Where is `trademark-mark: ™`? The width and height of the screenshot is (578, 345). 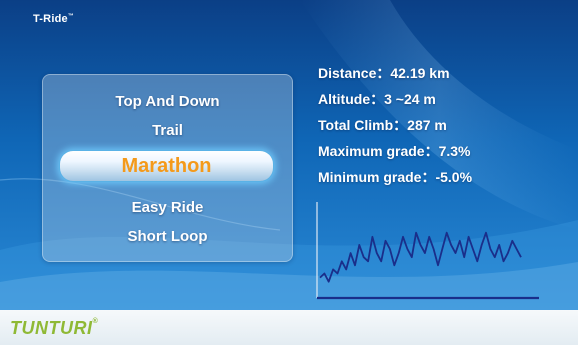 trademark-mark: ™ is located at coordinates (71, 16).